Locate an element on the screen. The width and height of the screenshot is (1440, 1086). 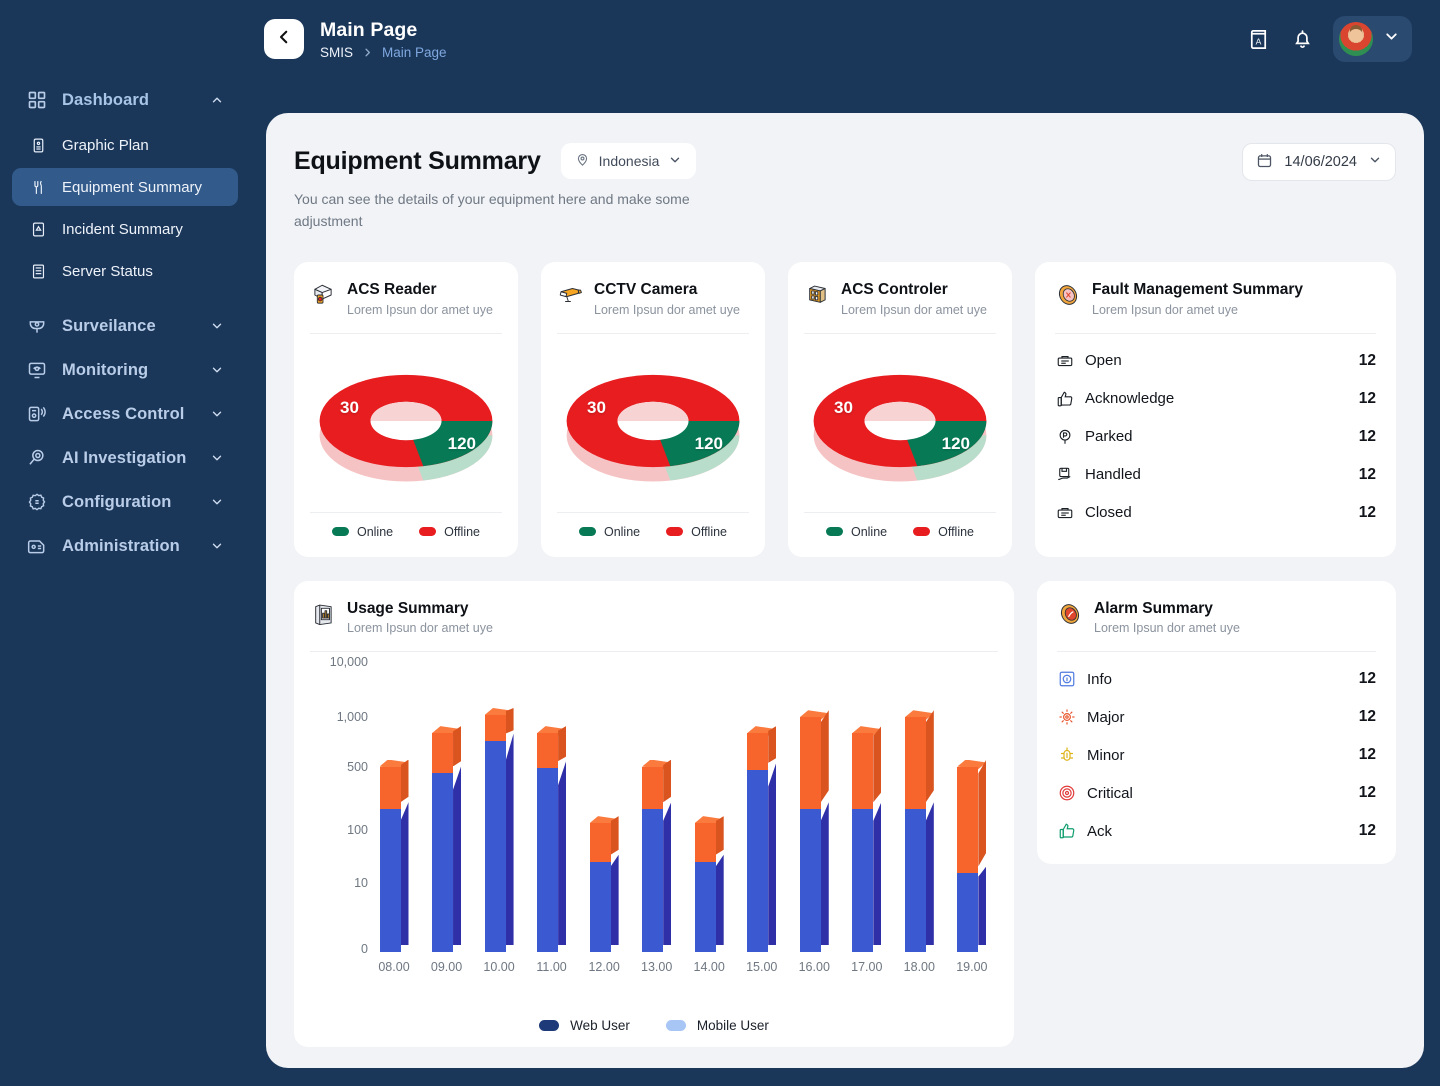
tools-icon is located at coordinates (38, 187).